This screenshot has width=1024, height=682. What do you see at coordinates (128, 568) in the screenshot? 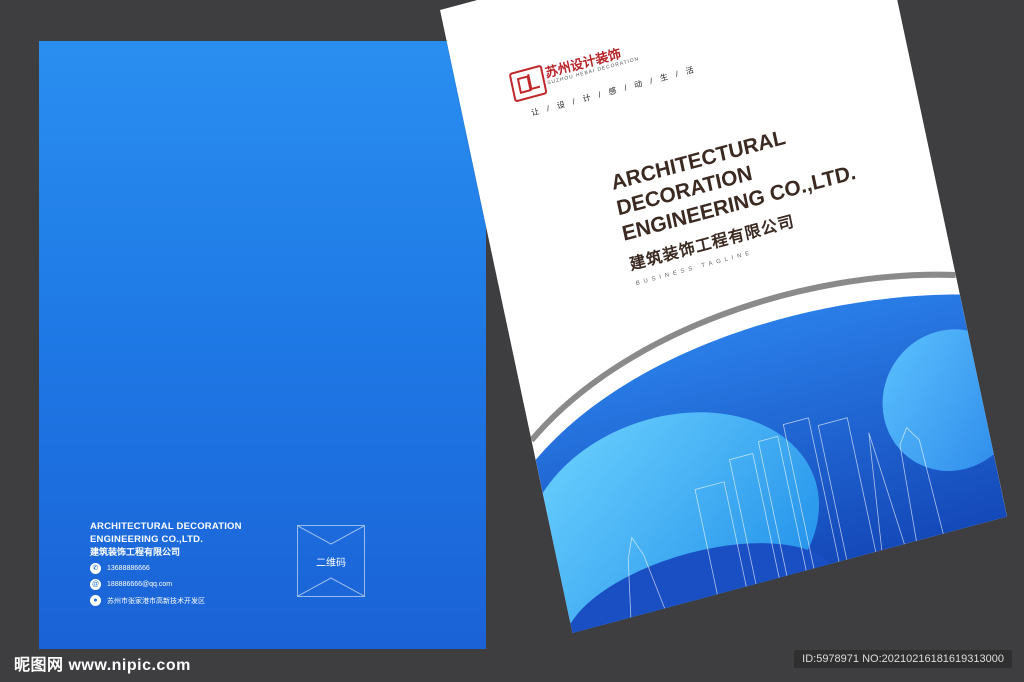
I see `phone-text: 13688886666` at bounding box center [128, 568].